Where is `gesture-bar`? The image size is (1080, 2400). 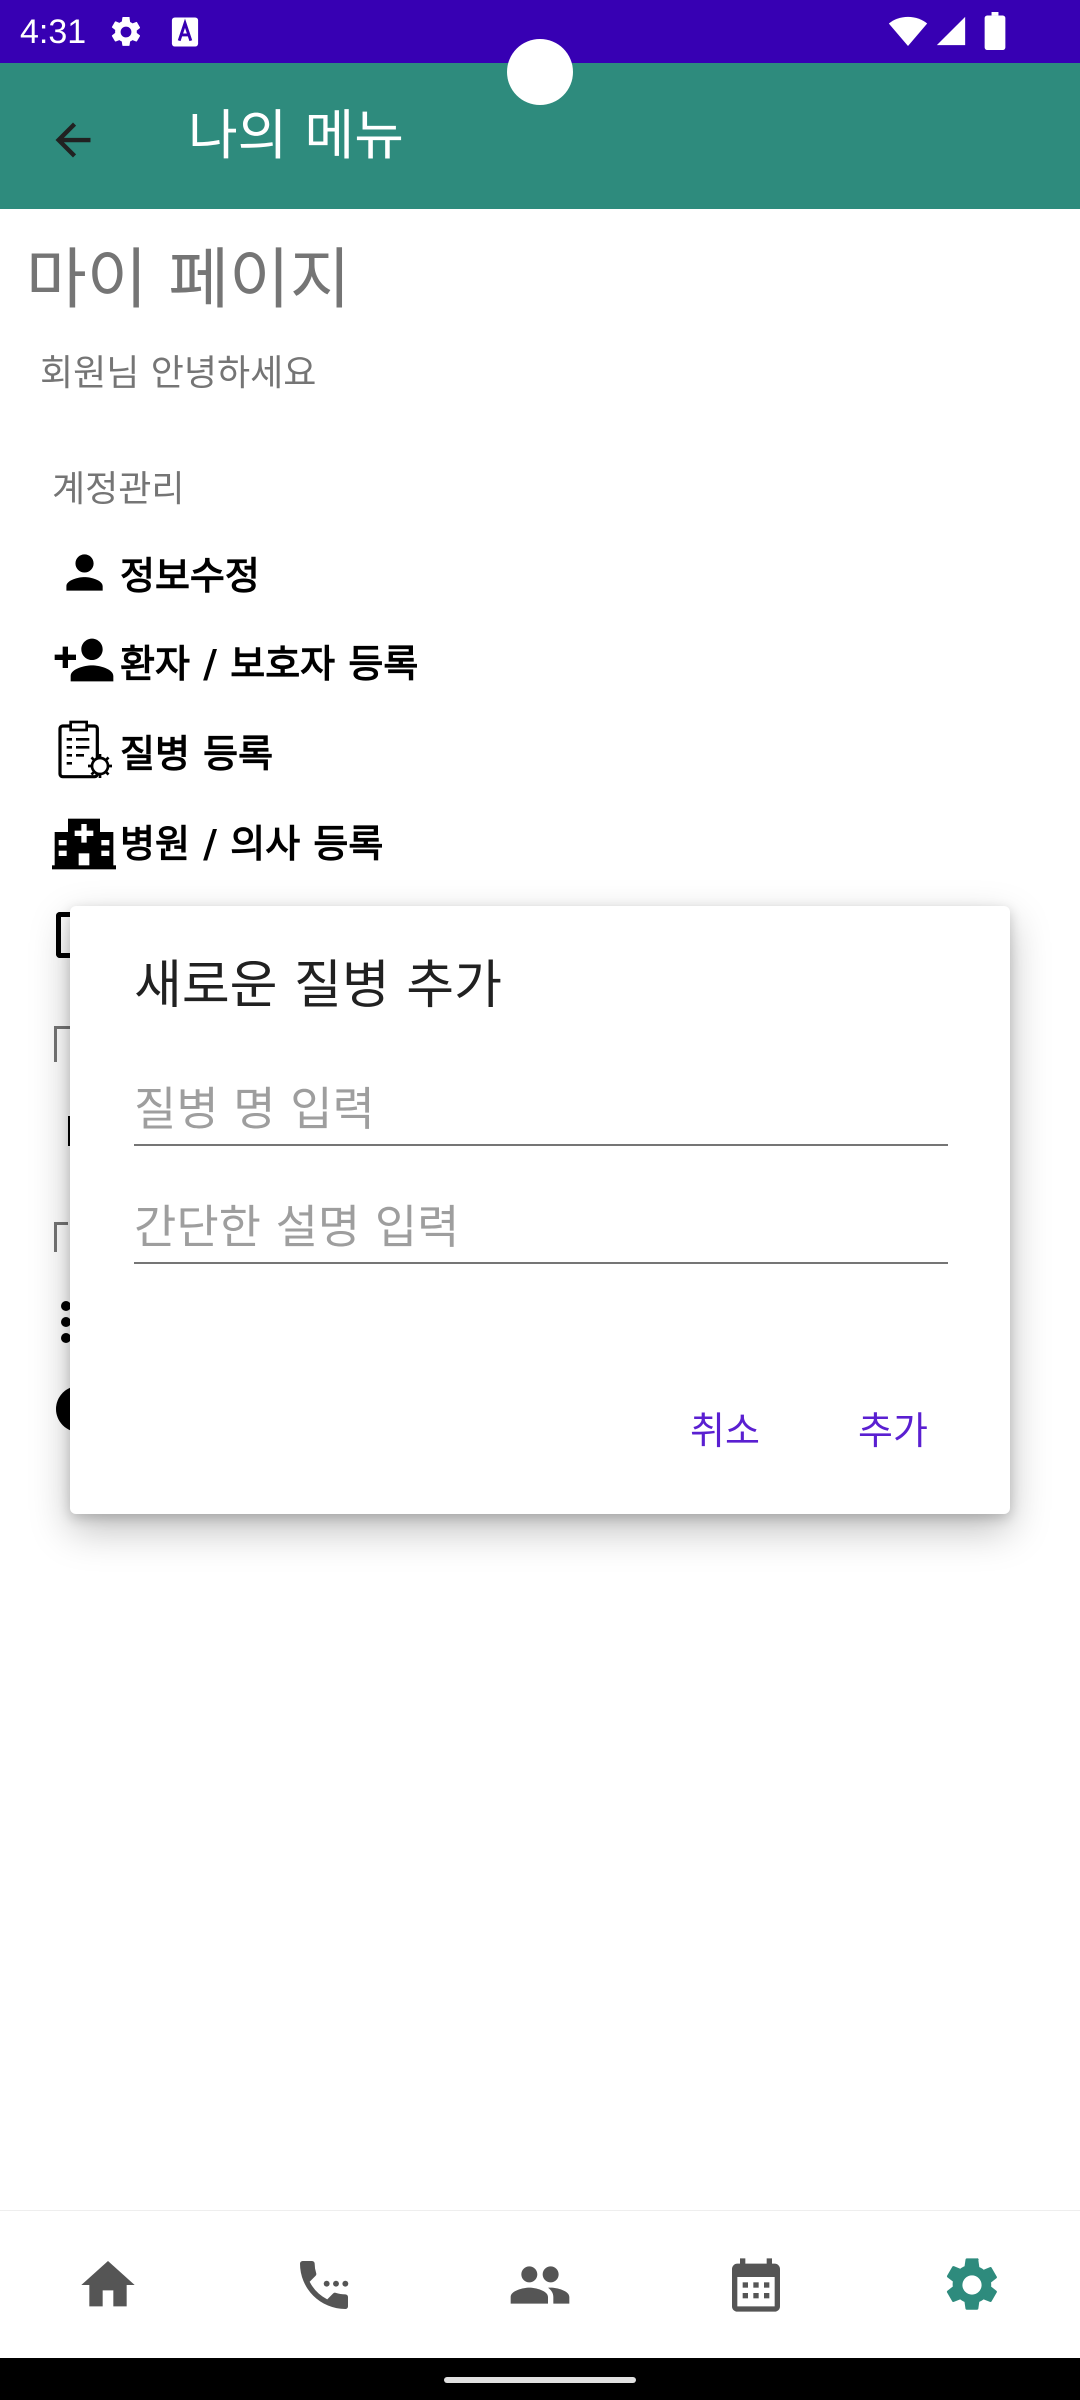
gesture-bar is located at coordinates (540, 2379).